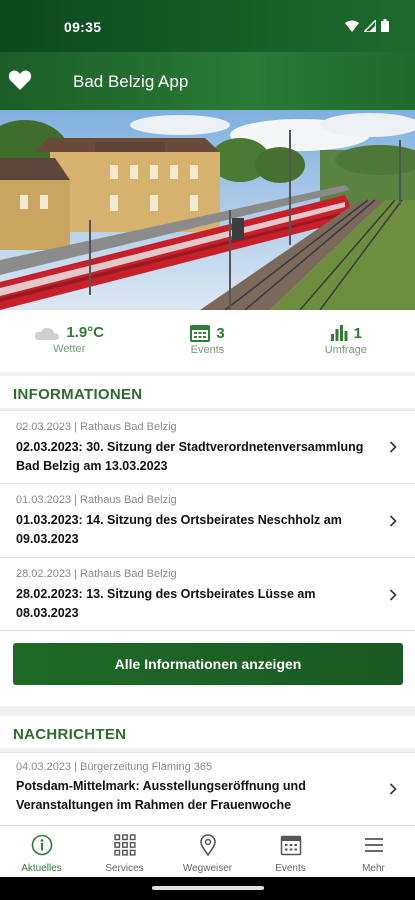  What do you see at coordinates (124, 868) in the screenshot?
I see `nav-label: Services` at bounding box center [124, 868].